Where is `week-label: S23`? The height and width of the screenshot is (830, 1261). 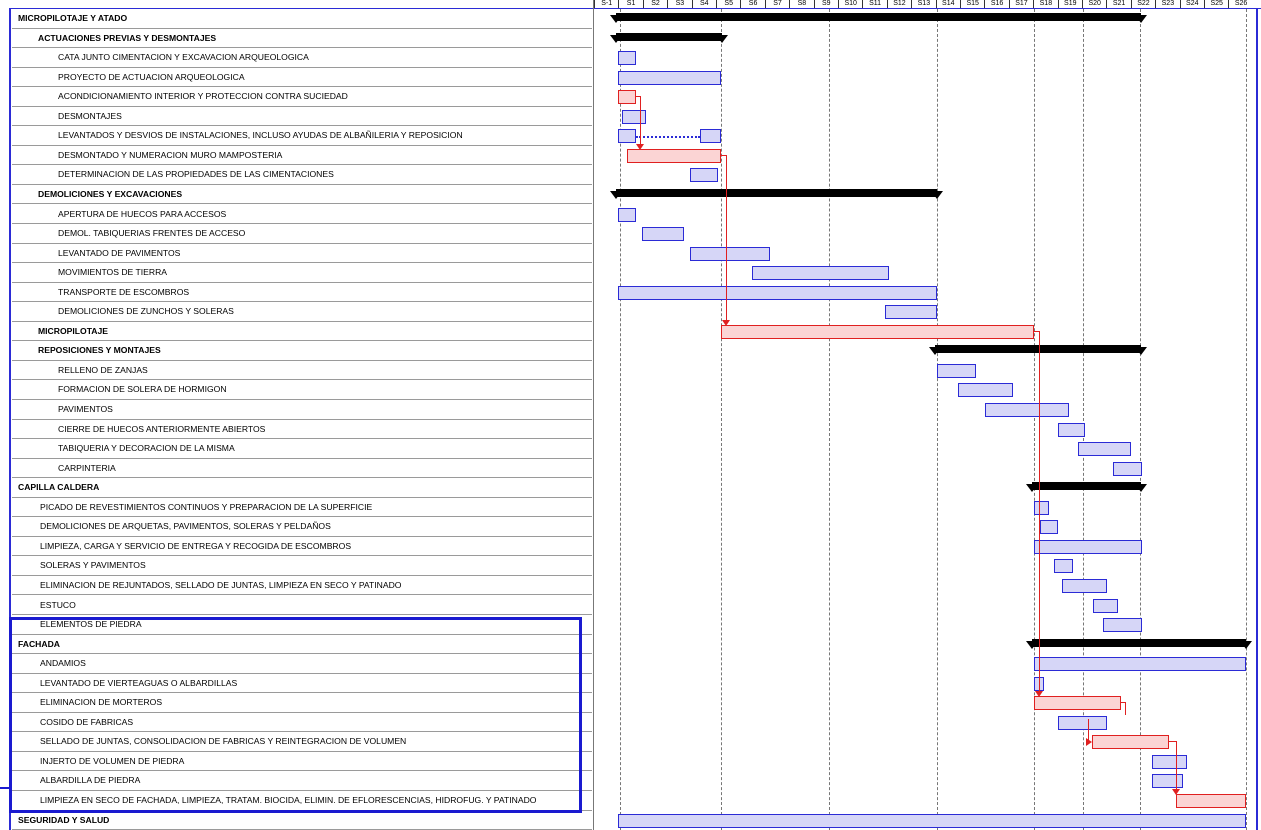 week-label: S23 is located at coordinates (1167, 4).